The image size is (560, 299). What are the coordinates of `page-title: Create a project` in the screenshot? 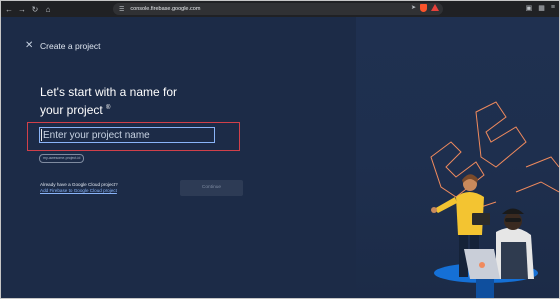 It's located at (70, 46).